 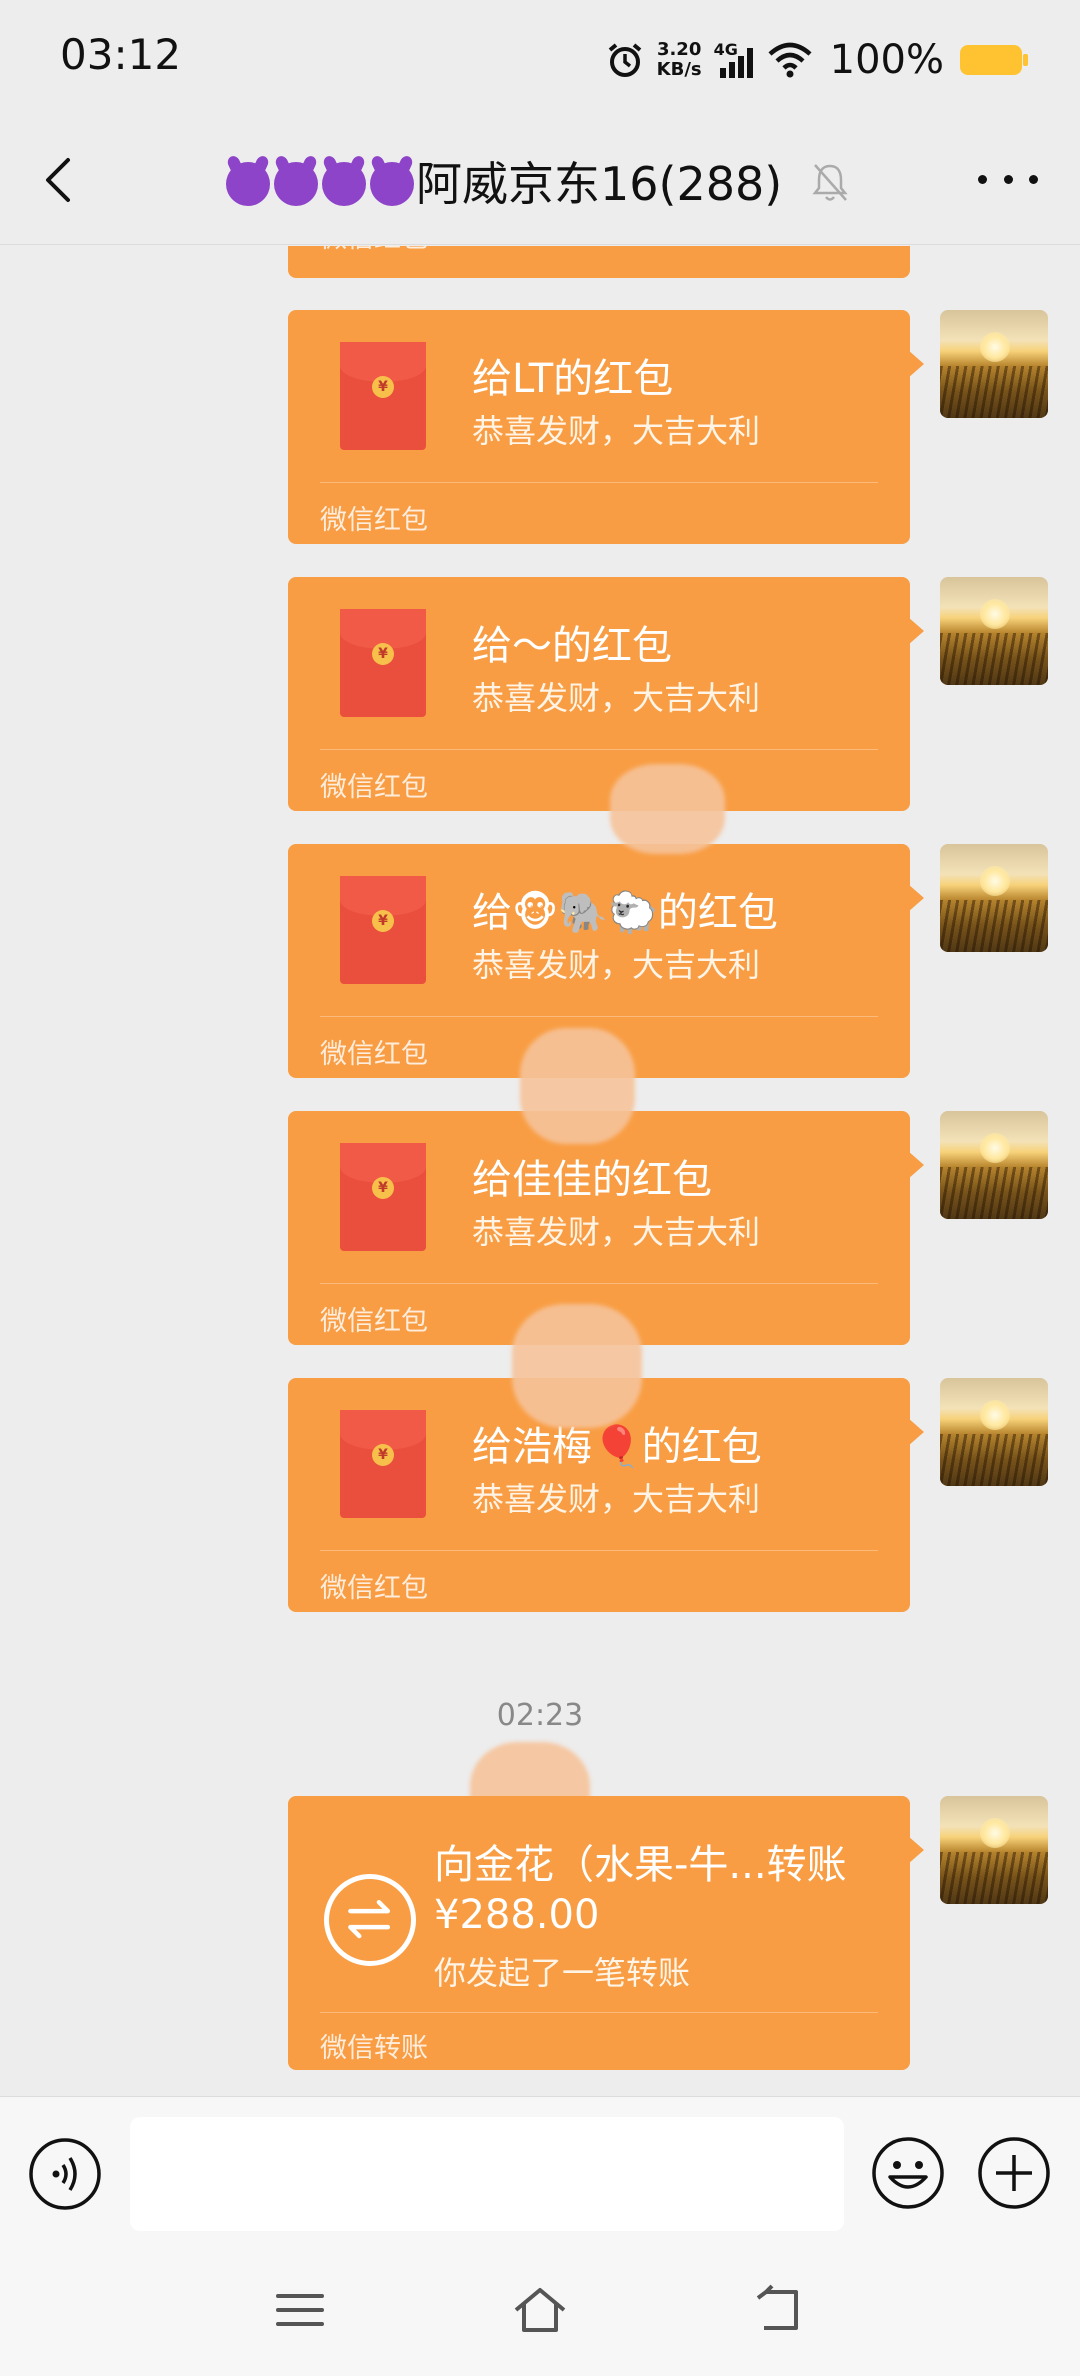 What do you see at coordinates (886, 60) in the screenshot?
I see `battery-percent: 100%` at bounding box center [886, 60].